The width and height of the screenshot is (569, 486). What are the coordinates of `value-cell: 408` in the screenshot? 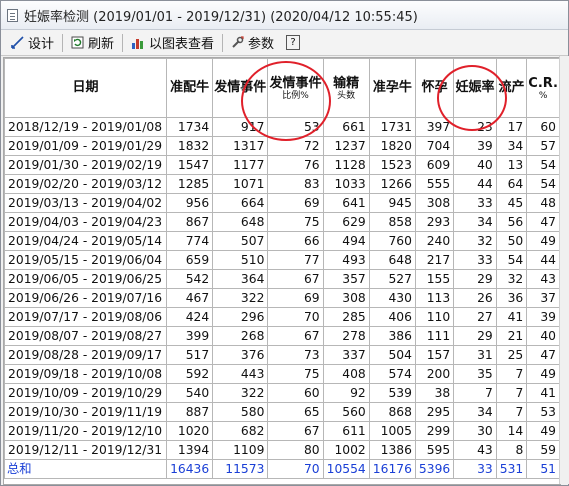 It's located at (346, 374).